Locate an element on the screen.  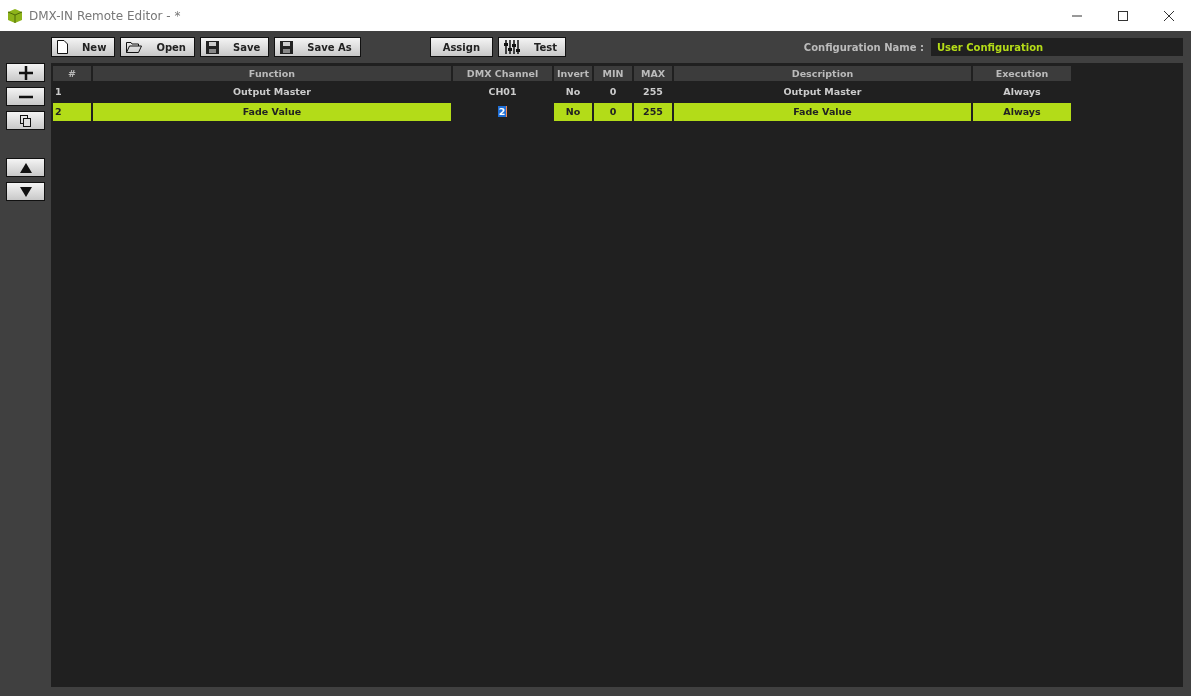
configuration-name-label: Configuration Name : is located at coordinates (863, 47).